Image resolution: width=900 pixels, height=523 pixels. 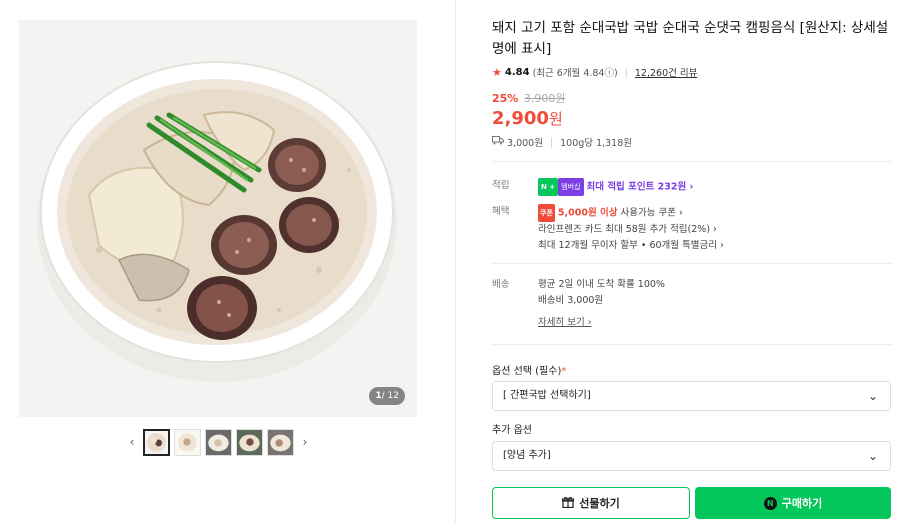 What do you see at coordinates (497, 72) in the screenshot?
I see `star-icon: ★` at bounding box center [497, 72].